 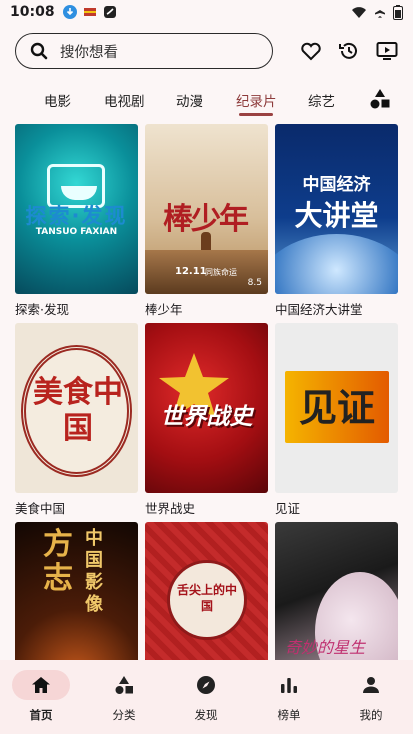 What do you see at coordinates (89, 52) in the screenshot?
I see `search-placeholder: 搜你想看` at bounding box center [89, 52].